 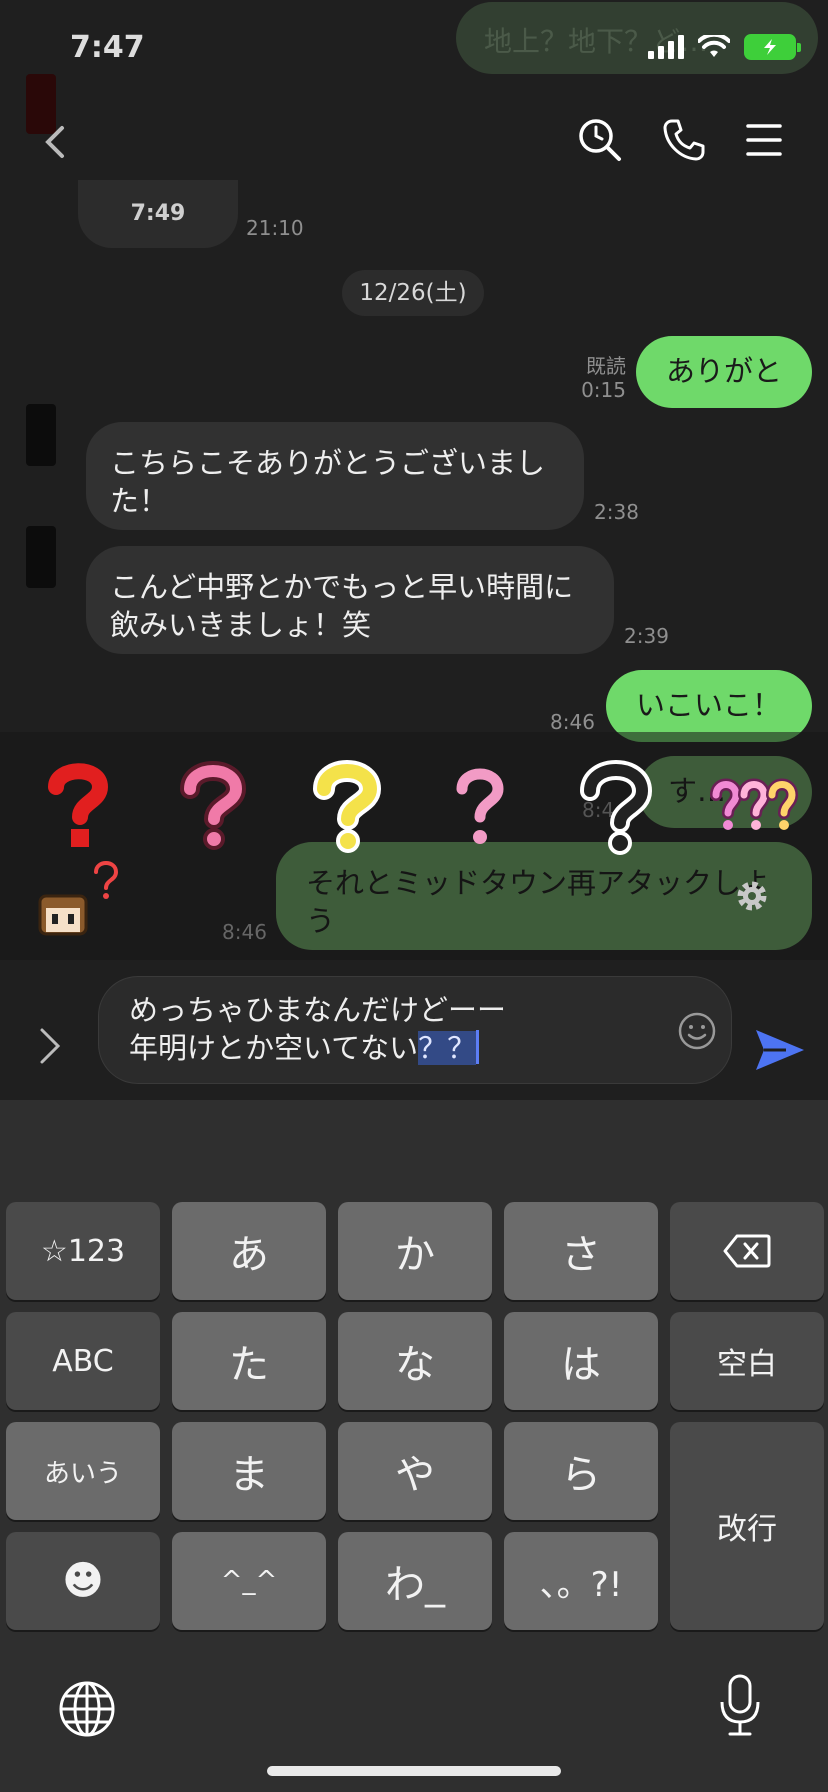 What do you see at coordinates (752, 896) in the screenshot?
I see `gear-icon` at bounding box center [752, 896].